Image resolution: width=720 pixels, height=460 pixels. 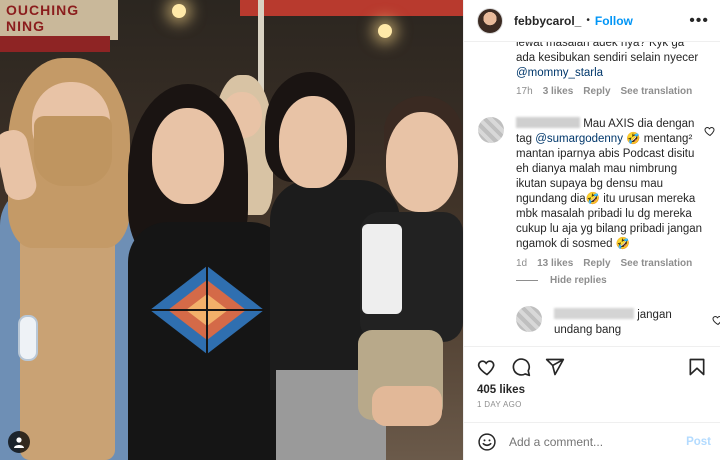 I want to click on comment-time: 17h, so click(x=524, y=91).